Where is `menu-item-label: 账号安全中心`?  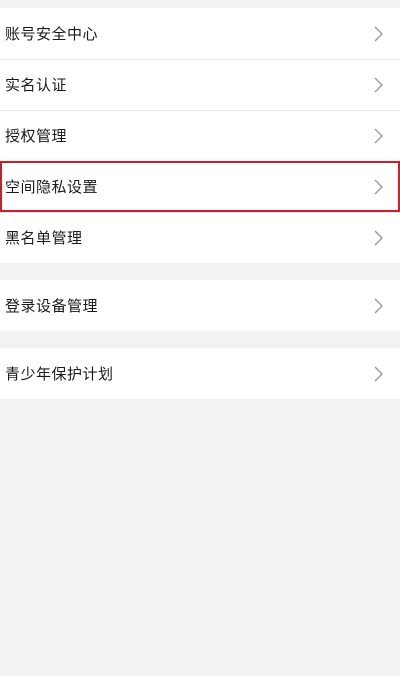
menu-item-label: 账号安全中心 is located at coordinates (52, 34).